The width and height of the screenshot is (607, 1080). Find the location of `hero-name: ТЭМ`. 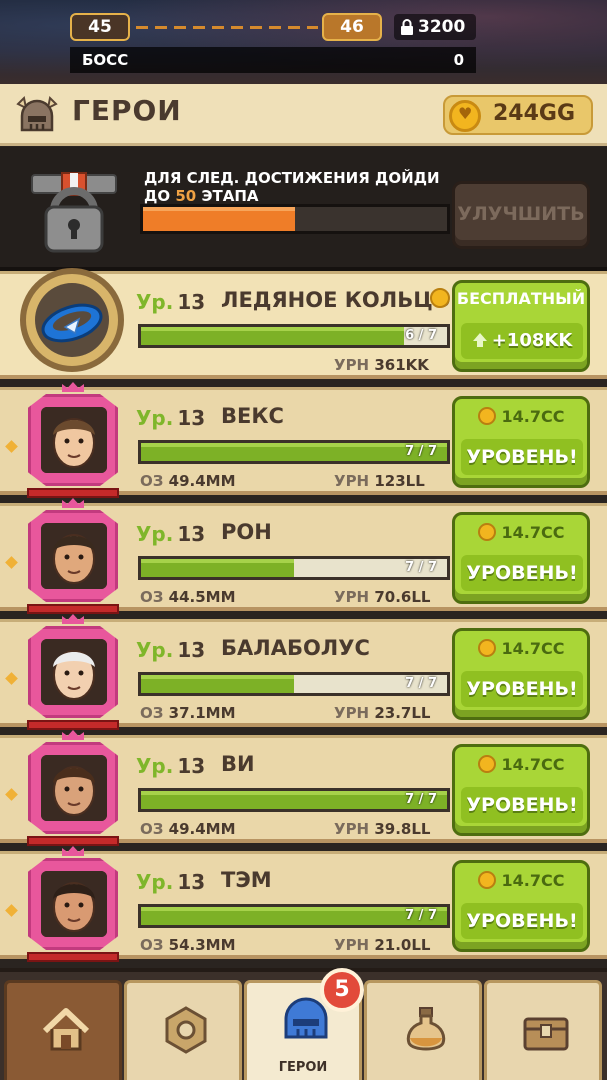

hero-name: ТЭМ is located at coordinates (246, 880).